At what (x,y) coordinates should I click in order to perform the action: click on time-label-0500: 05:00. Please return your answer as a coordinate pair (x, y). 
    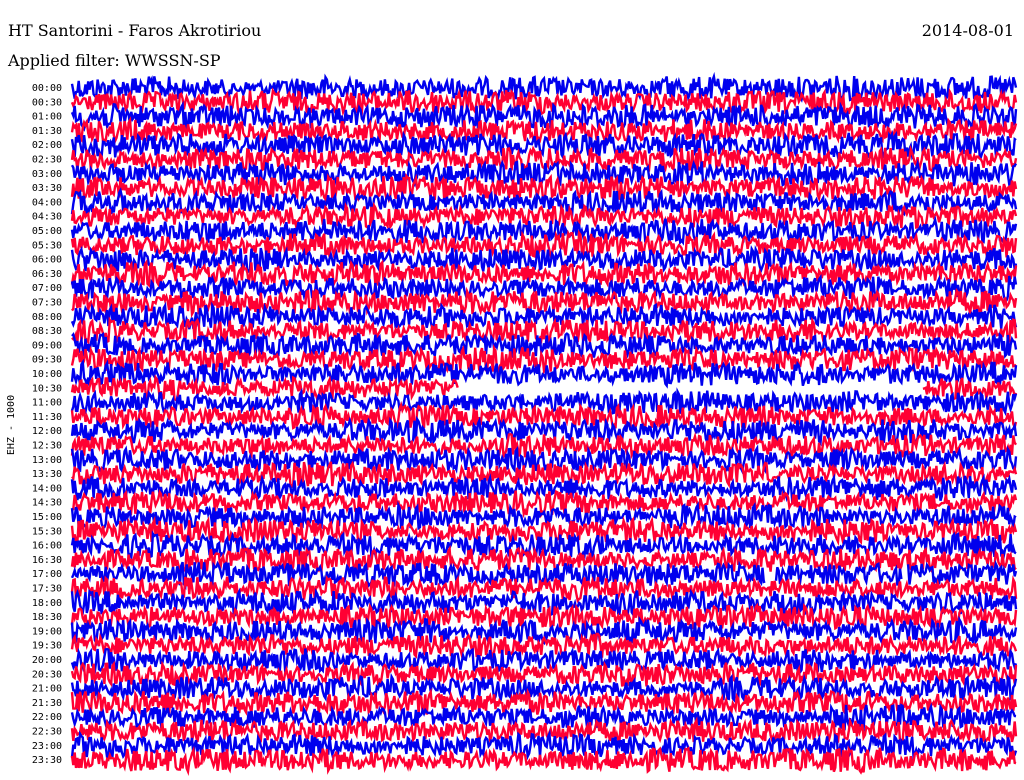
    Looking at the image, I should click on (47, 231).